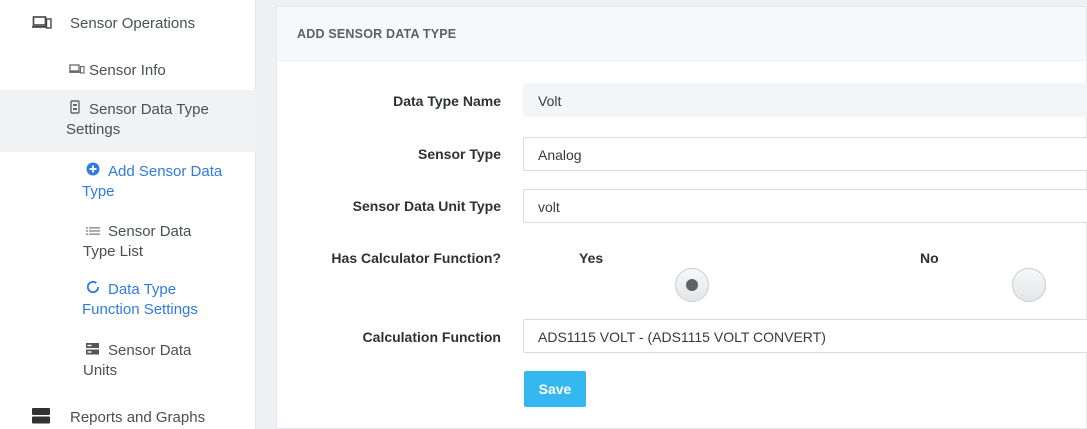 The image size is (1087, 429). I want to click on sidebar-item-label: Reports and Graphs, so click(138, 417).